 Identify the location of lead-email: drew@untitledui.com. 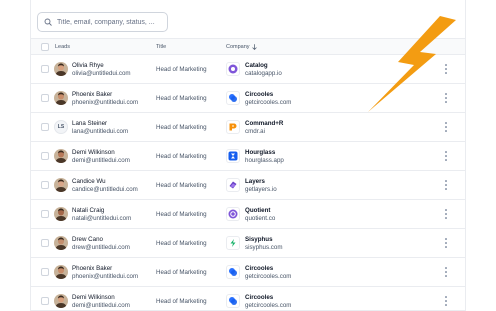
(101, 247).